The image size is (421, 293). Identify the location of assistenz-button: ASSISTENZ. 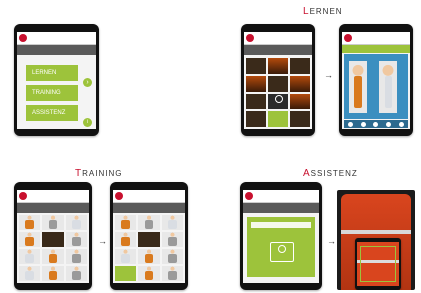
(52, 113).